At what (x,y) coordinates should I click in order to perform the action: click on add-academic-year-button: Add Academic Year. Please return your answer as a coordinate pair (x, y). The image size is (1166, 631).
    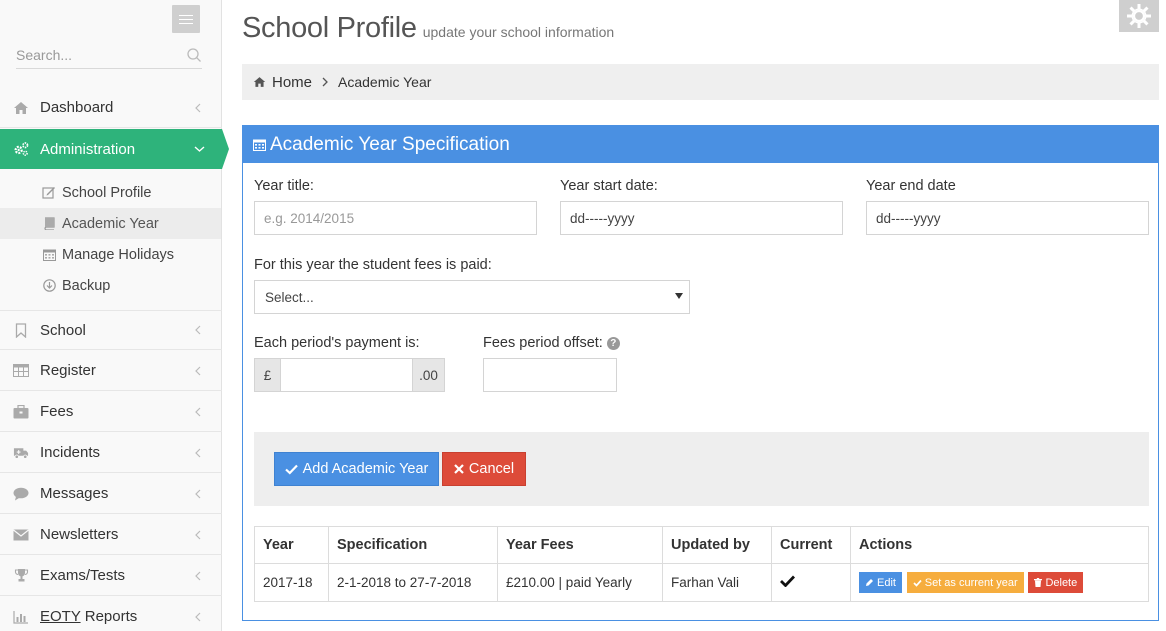
    Looking at the image, I should click on (356, 469).